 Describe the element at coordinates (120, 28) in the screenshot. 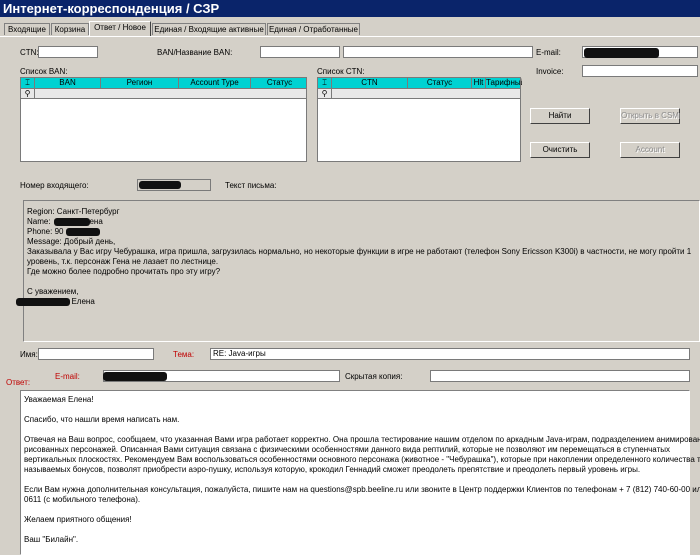

I see `tab-reply-new: Ответ / Новое` at that location.